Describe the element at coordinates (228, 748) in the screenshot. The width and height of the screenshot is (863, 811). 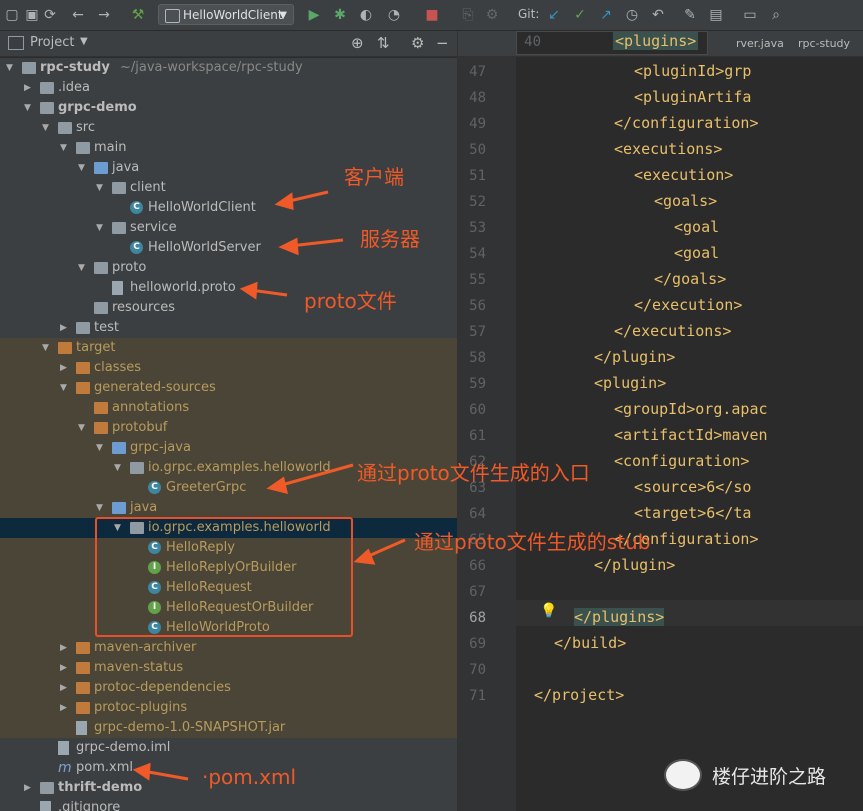
I see `tree-row: grpc-demo.iml` at that location.